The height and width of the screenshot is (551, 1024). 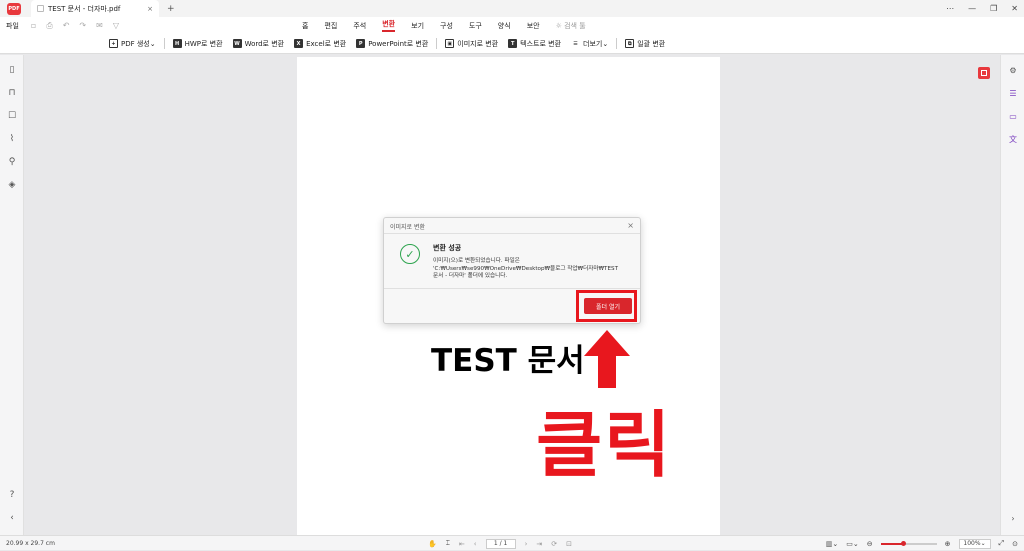 I want to click on save-icon: ▫, so click(x=33, y=26).